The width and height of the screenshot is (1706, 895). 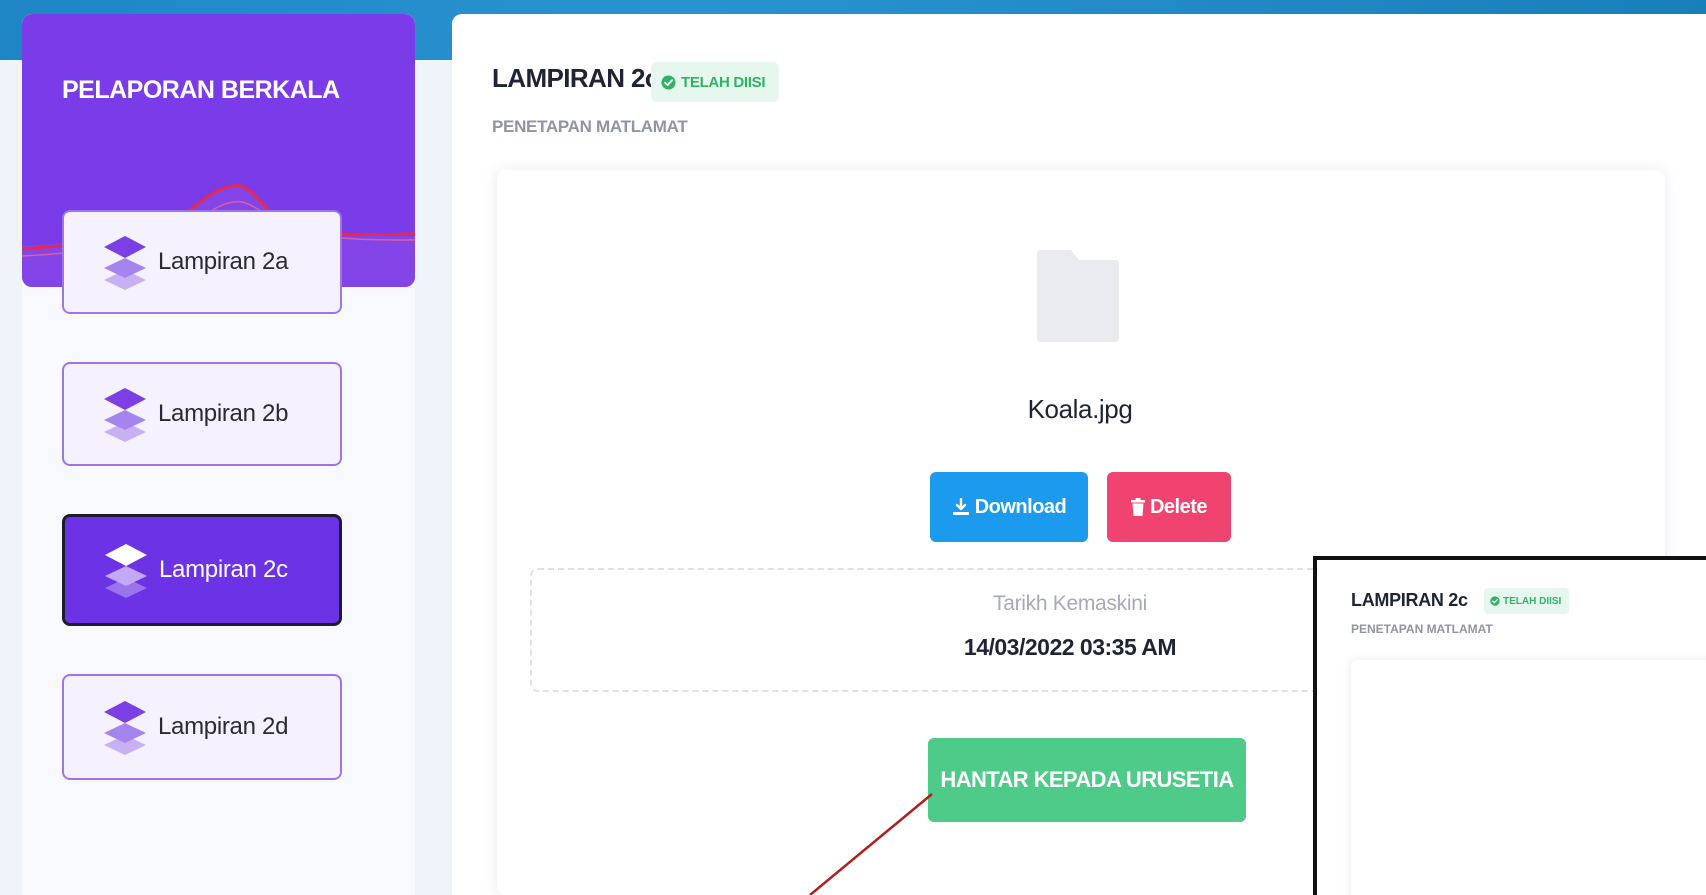 I want to click on page-subtitle: PENETAPAN MATLAMAT, so click(x=590, y=126).